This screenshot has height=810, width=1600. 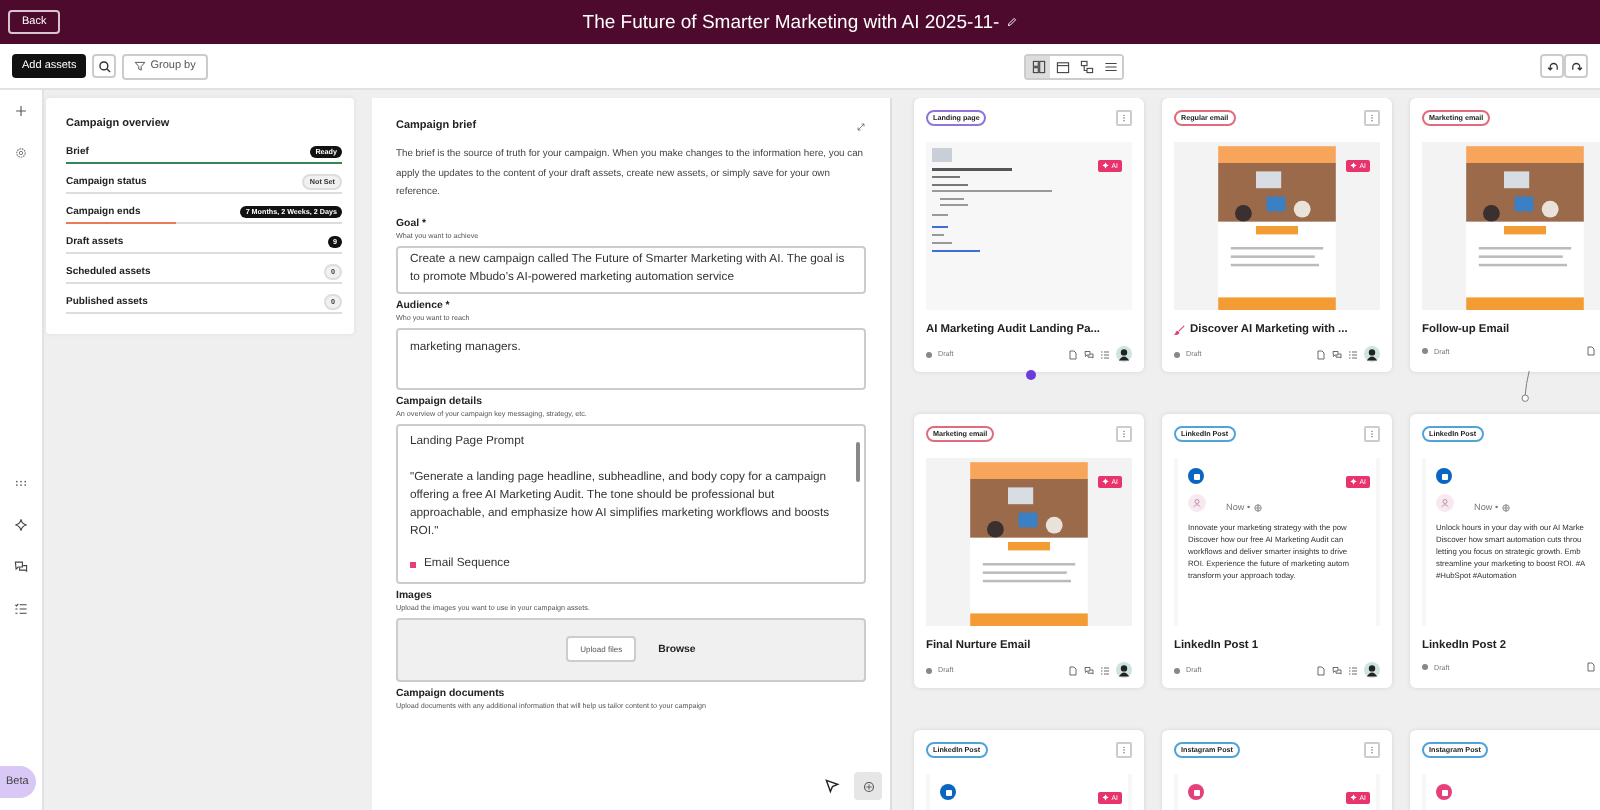 What do you see at coordinates (861, 126) in the screenshot?
I see `expand-icon` at bounding box center [861, 126].